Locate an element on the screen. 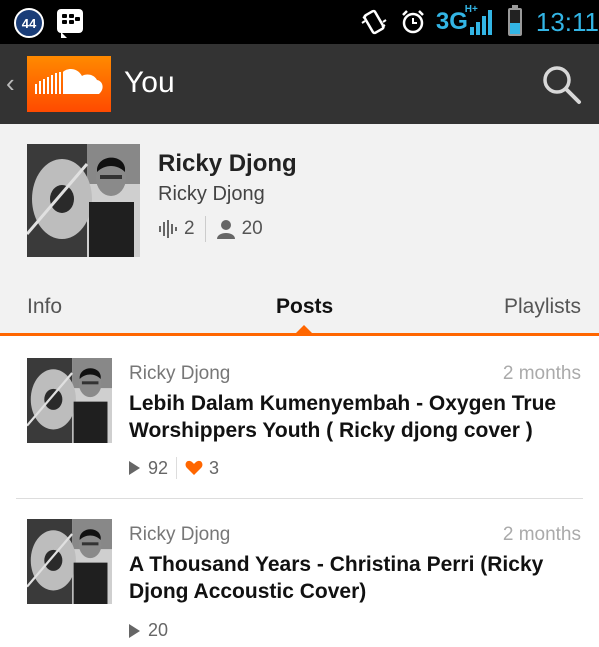  action-bar: ‹ You is located at coordinates (299, 84).